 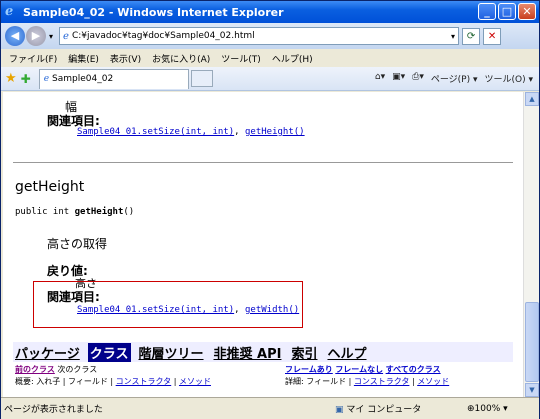 I want to click on link-setsize: Sample04_01.setSize(int, int), so click(x=155, y=132).